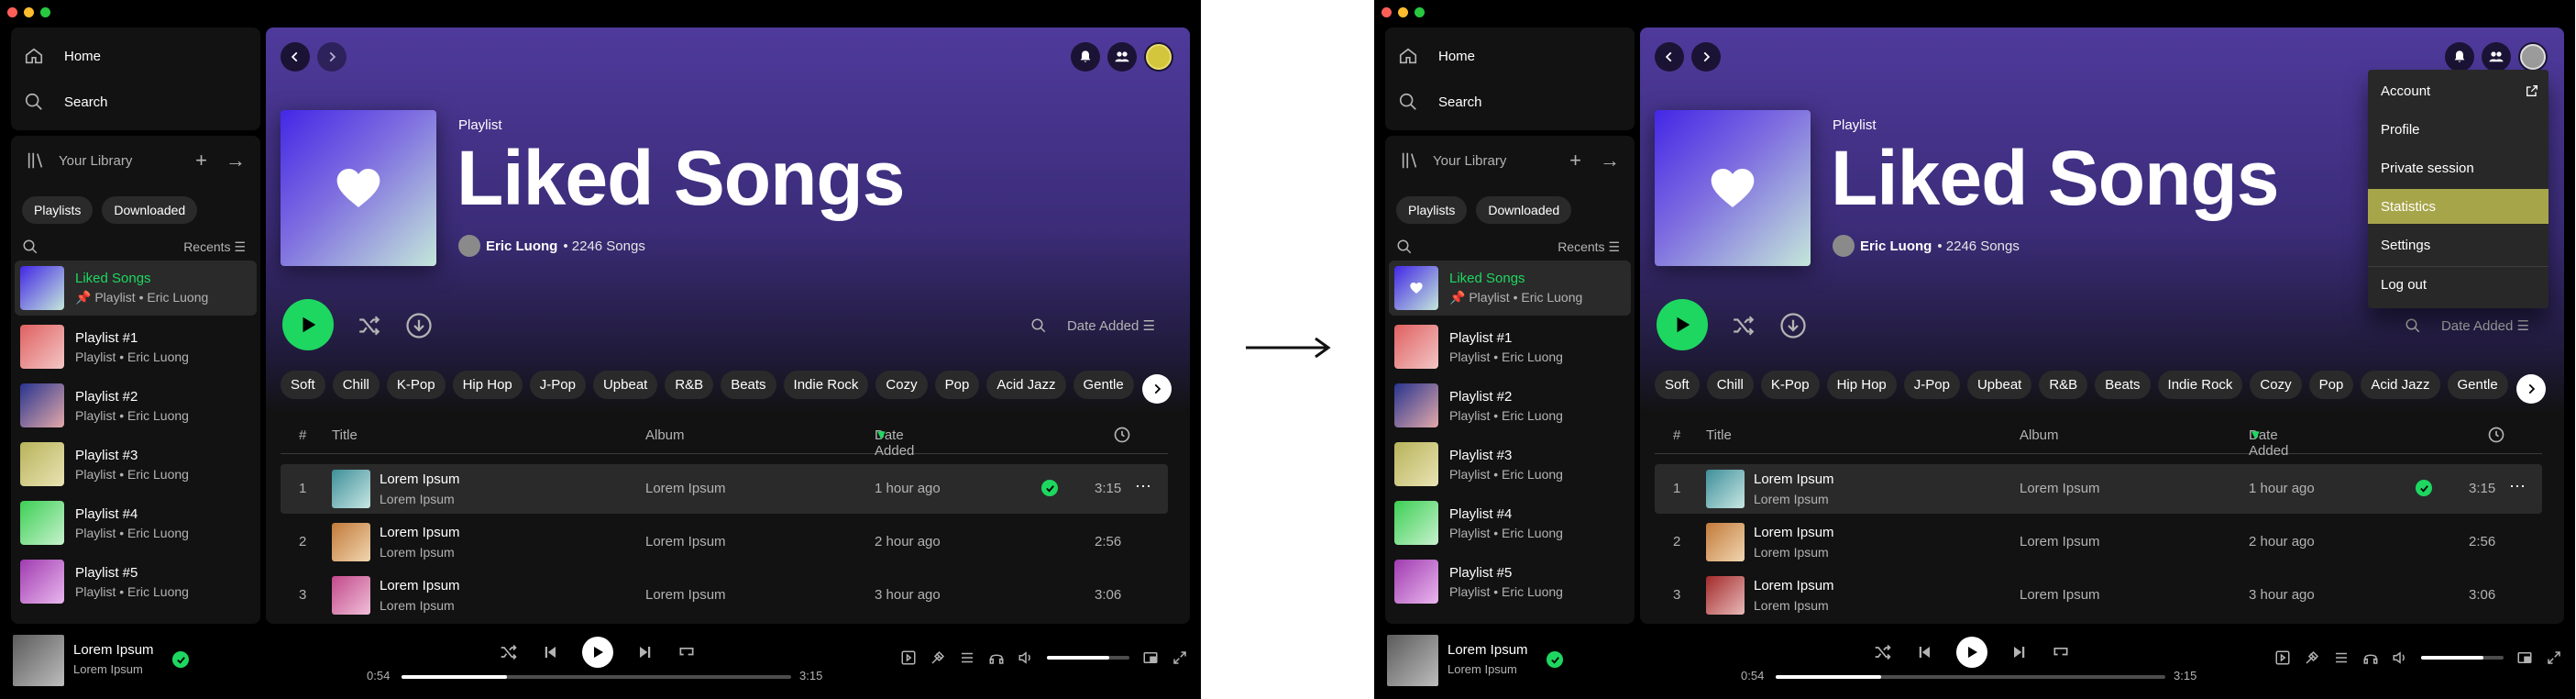 This screenshot has width=2576, height=699. Describe the element at coordinates (1038, 325) in the screenshot. I see `search-in-playlist-icon` at that location.